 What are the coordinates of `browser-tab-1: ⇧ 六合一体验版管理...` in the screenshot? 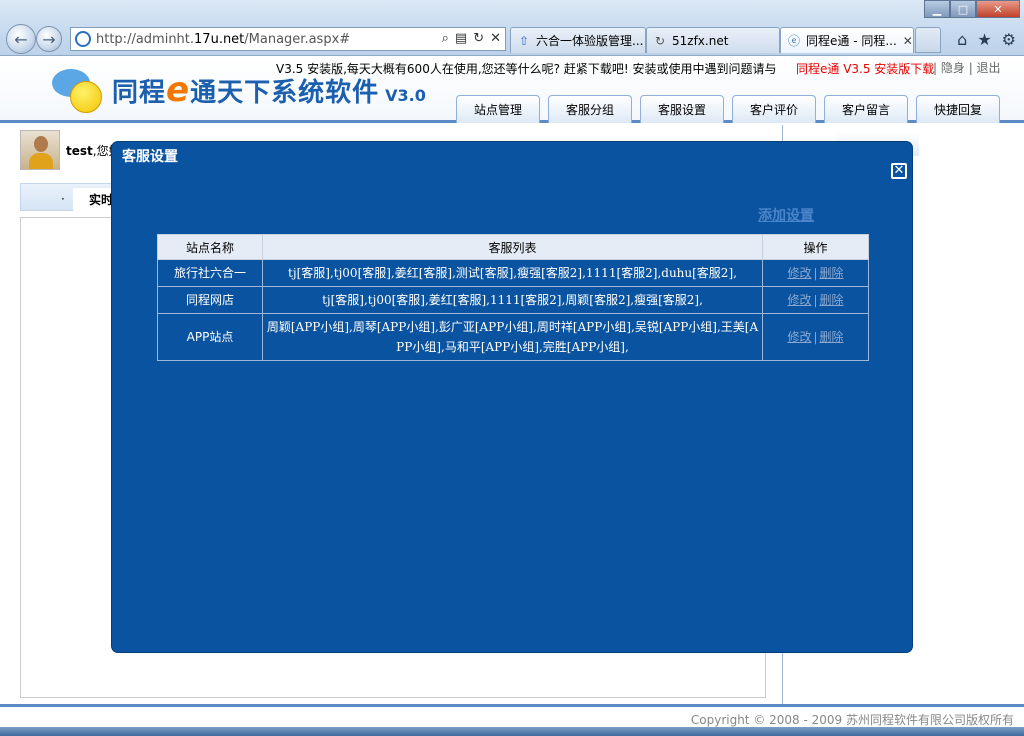 It's located at (578, 40).